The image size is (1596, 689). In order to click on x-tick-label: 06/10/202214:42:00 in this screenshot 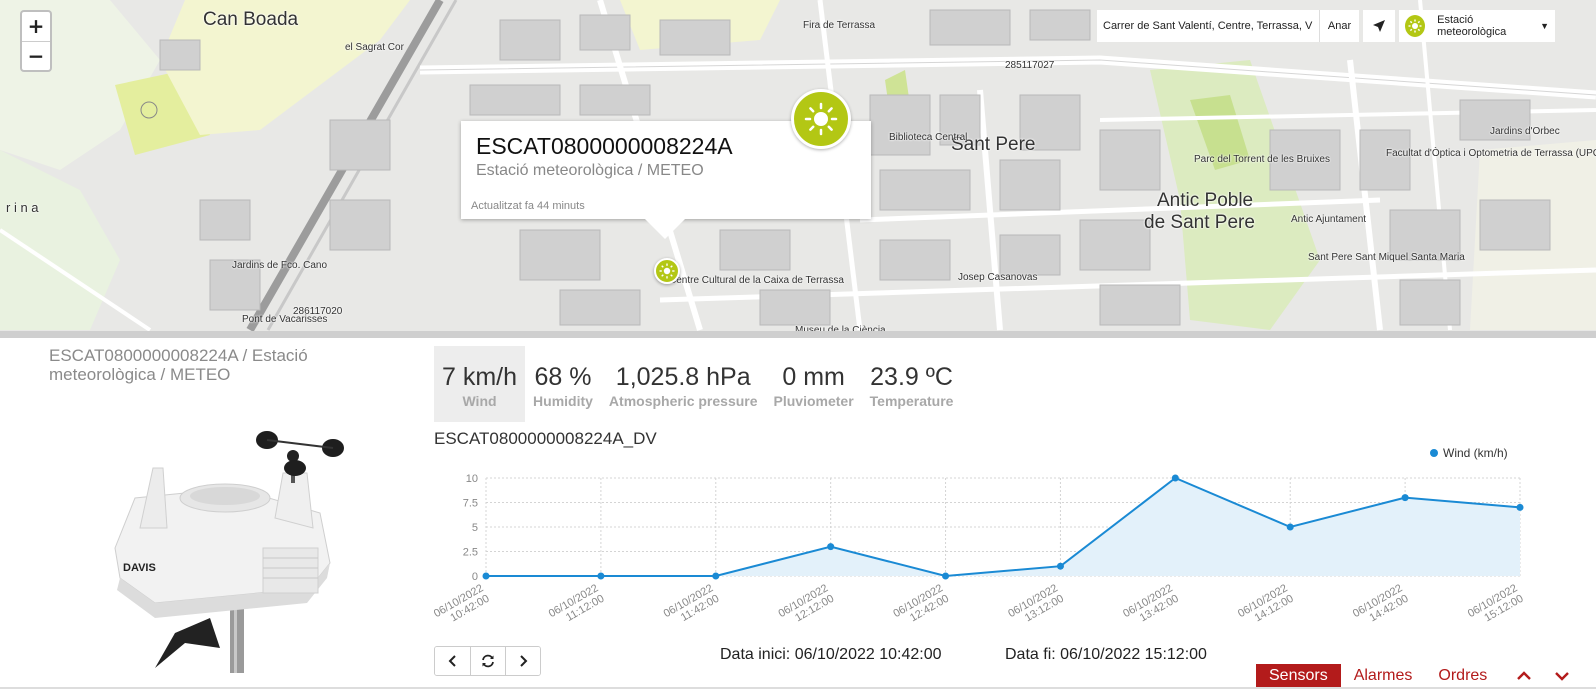, I will do `click(1381, 606)`.